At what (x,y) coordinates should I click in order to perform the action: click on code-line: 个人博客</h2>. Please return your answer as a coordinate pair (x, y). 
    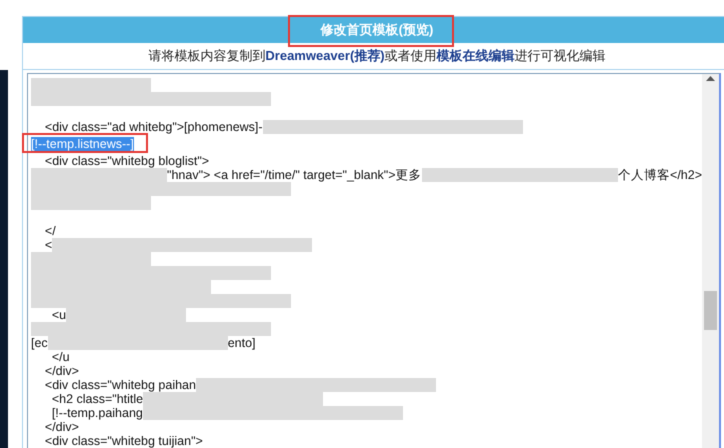
    Looking at the image, I should click on (660, 175).